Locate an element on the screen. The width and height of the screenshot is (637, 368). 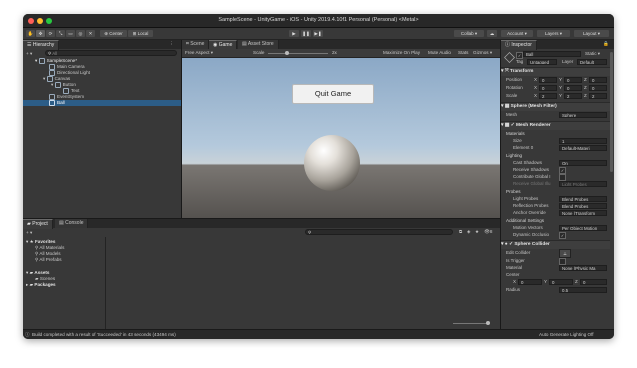
light-probes-dropdown: Blend Probes is located at coordinates (583, 199).